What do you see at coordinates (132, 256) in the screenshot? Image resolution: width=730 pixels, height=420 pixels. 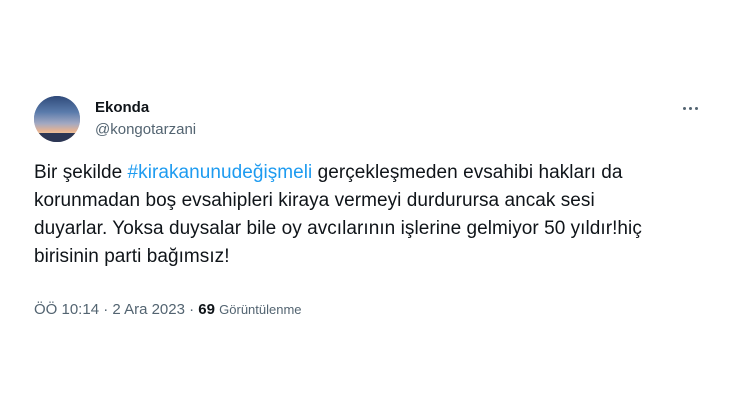 I see `tweet-line: birisinin parti bağımsız!` at bounding box center [132, 256].